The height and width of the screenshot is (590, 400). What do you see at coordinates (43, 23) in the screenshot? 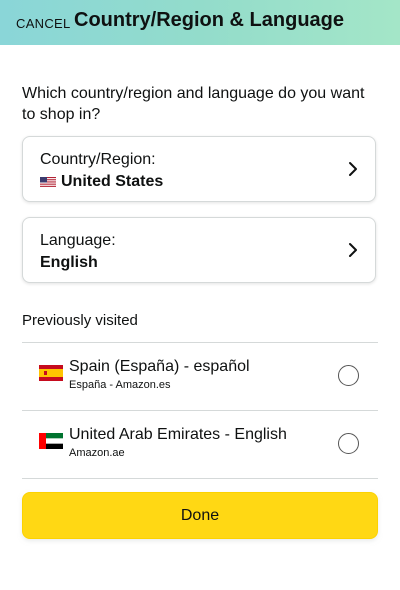
I see `cancel-button: CANCEL` at bounding box center [43, 23].